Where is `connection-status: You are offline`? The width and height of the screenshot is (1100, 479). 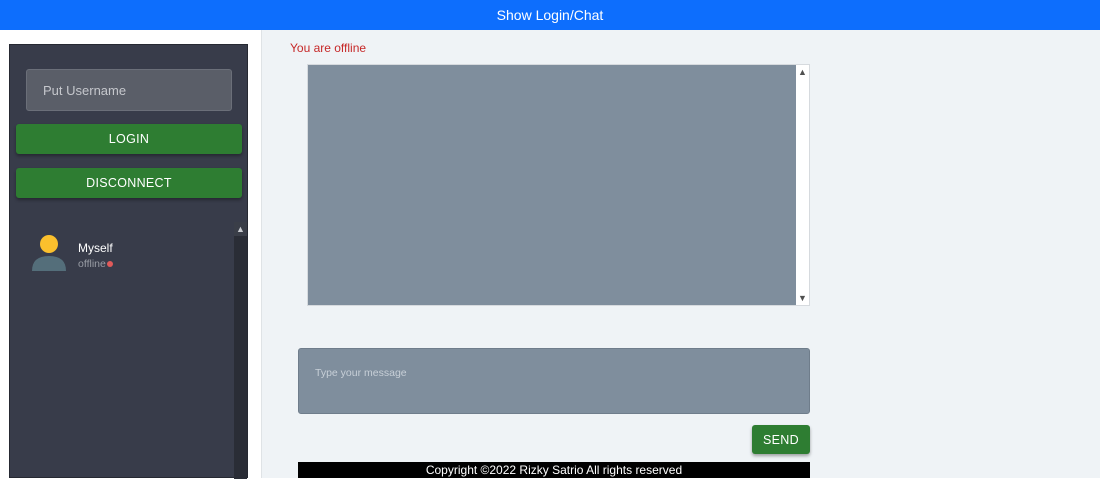
connection-status: You are offline is located at coordinates (328, 48).